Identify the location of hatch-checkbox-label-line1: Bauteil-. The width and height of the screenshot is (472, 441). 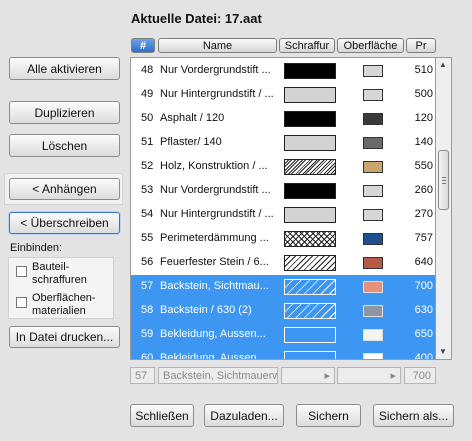
(51, 267).